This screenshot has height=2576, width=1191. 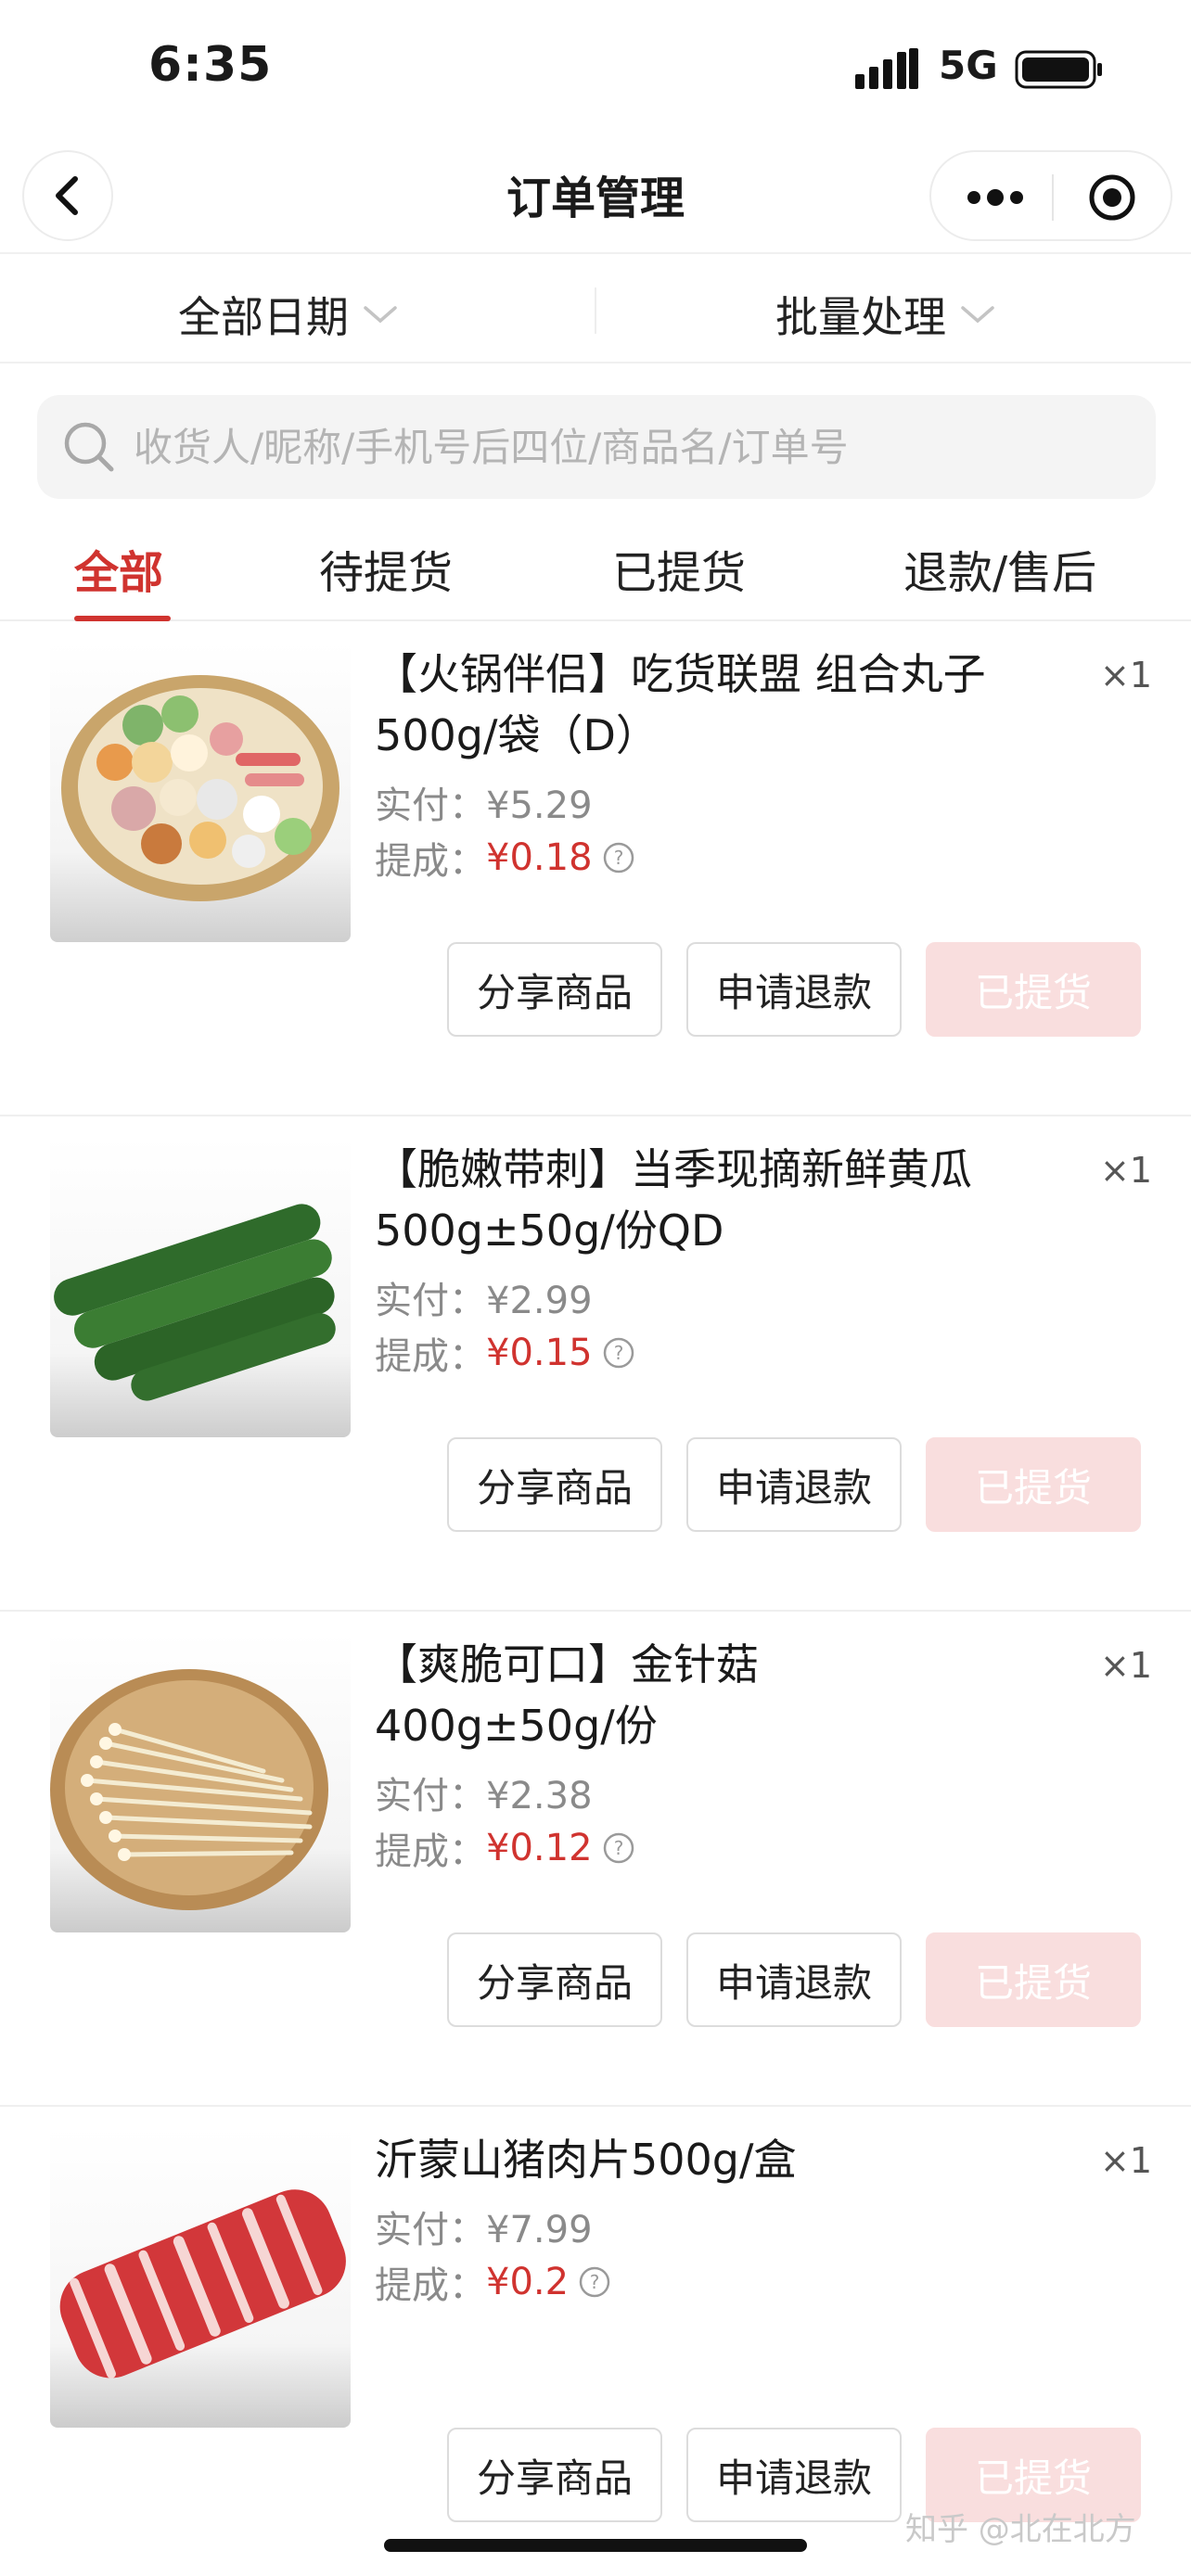 What do you see at coordinates (263, 317) in the screenshot?
I see `date-filter-label: 全部日期` at bounding box center [263, 317].